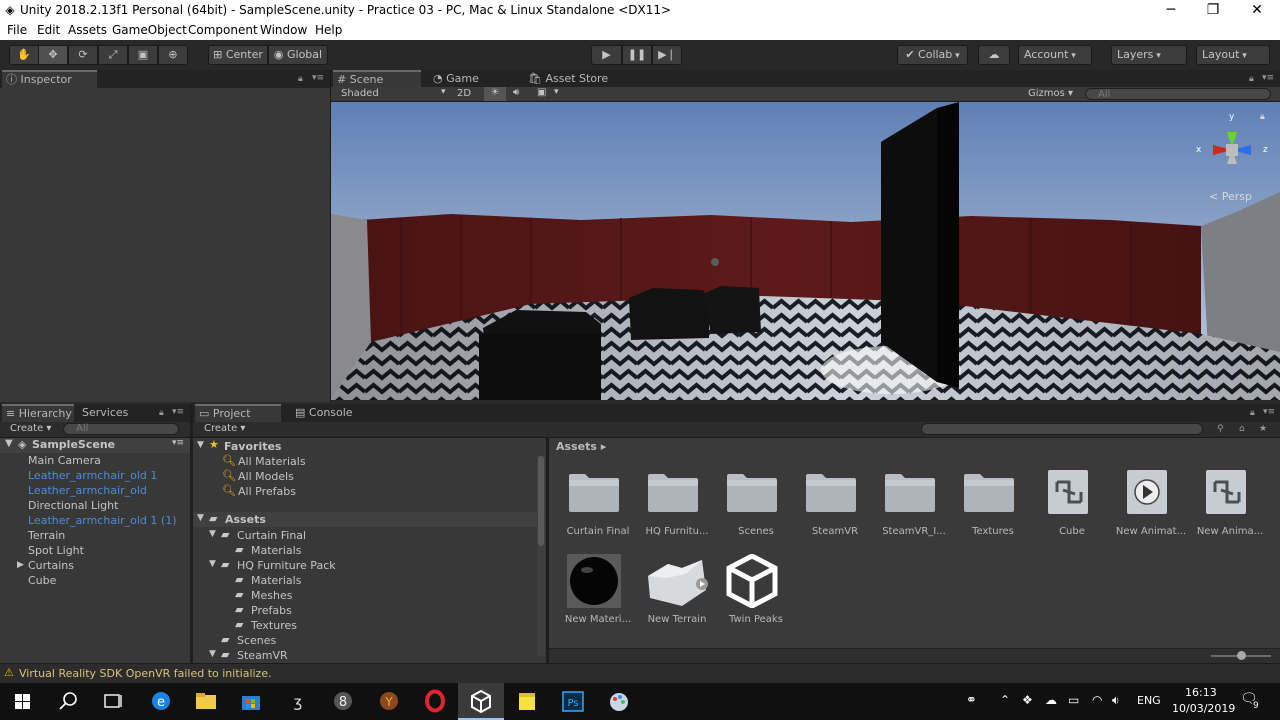 This screenshot has width=1280, height=720. I want to click on search-icon, so click(69, 701).